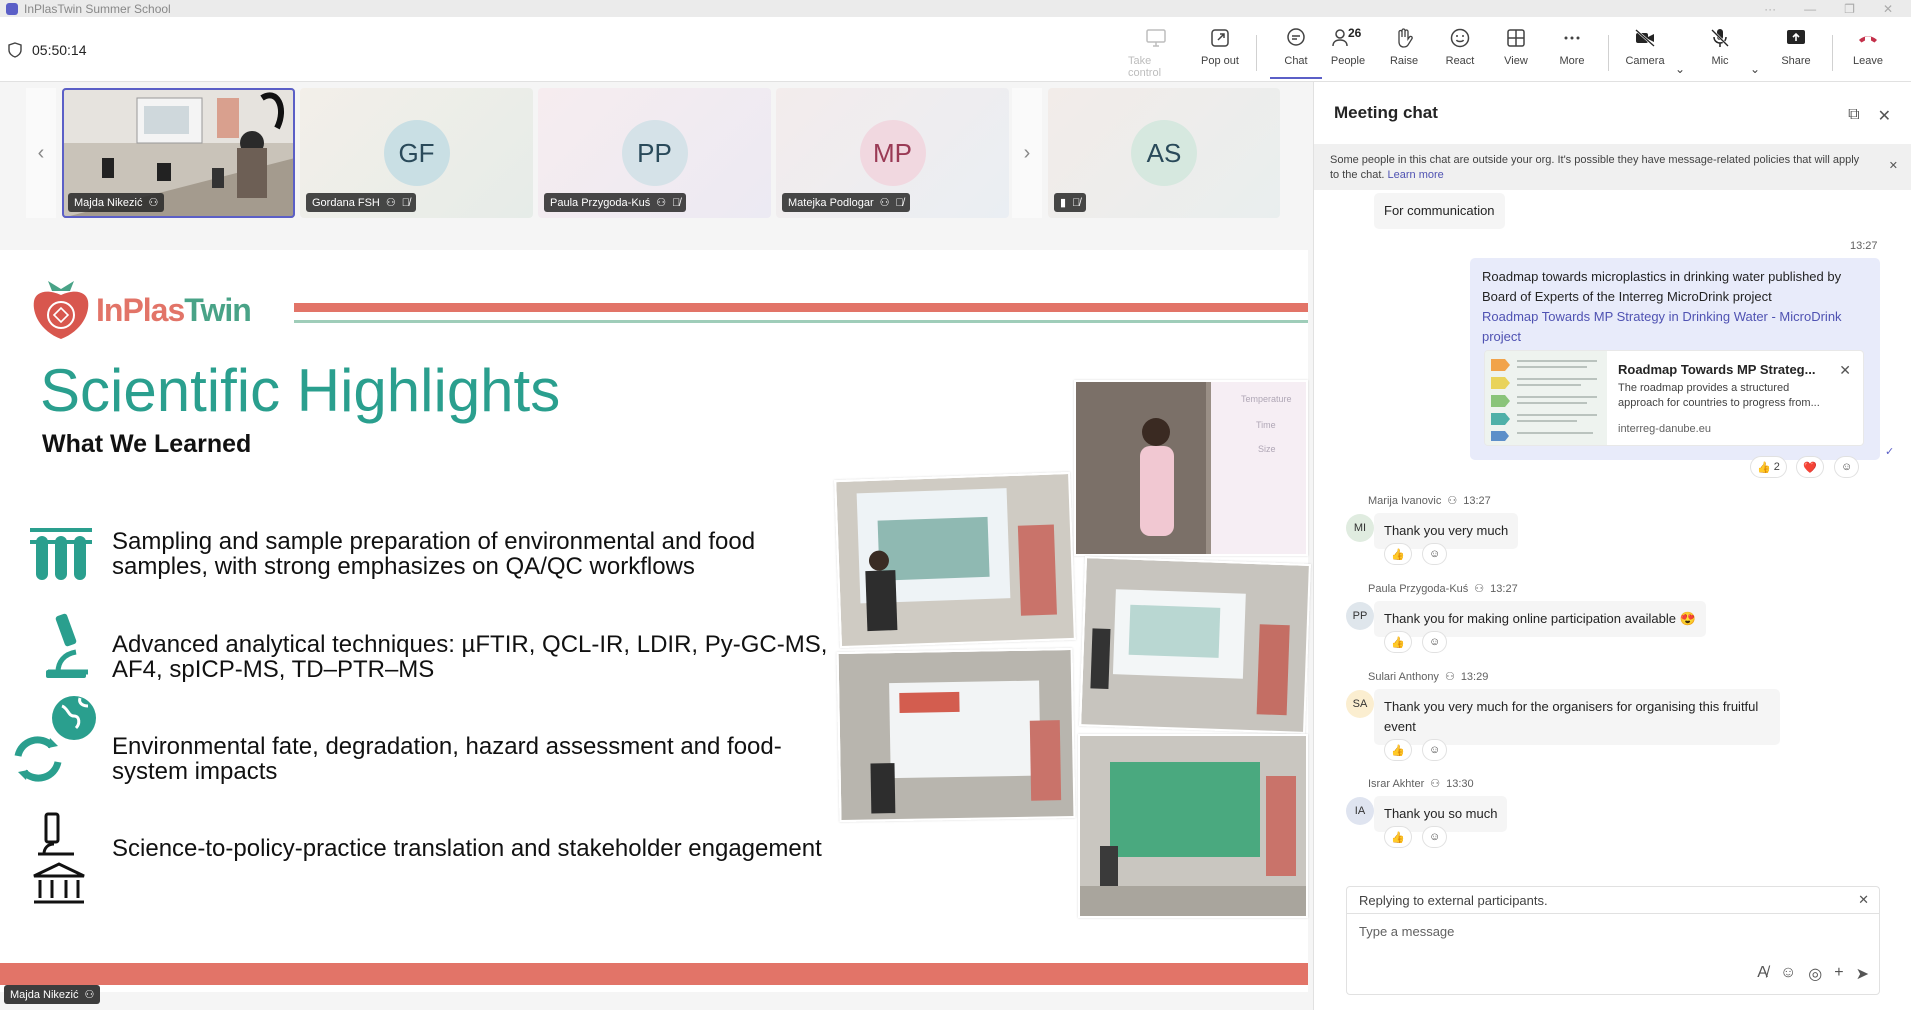 The width and height of the screenshot is (1911, 1010). Describe the element at coordinates (12, 8) in the screenshot. I see `teams-logo-icon` at that location.